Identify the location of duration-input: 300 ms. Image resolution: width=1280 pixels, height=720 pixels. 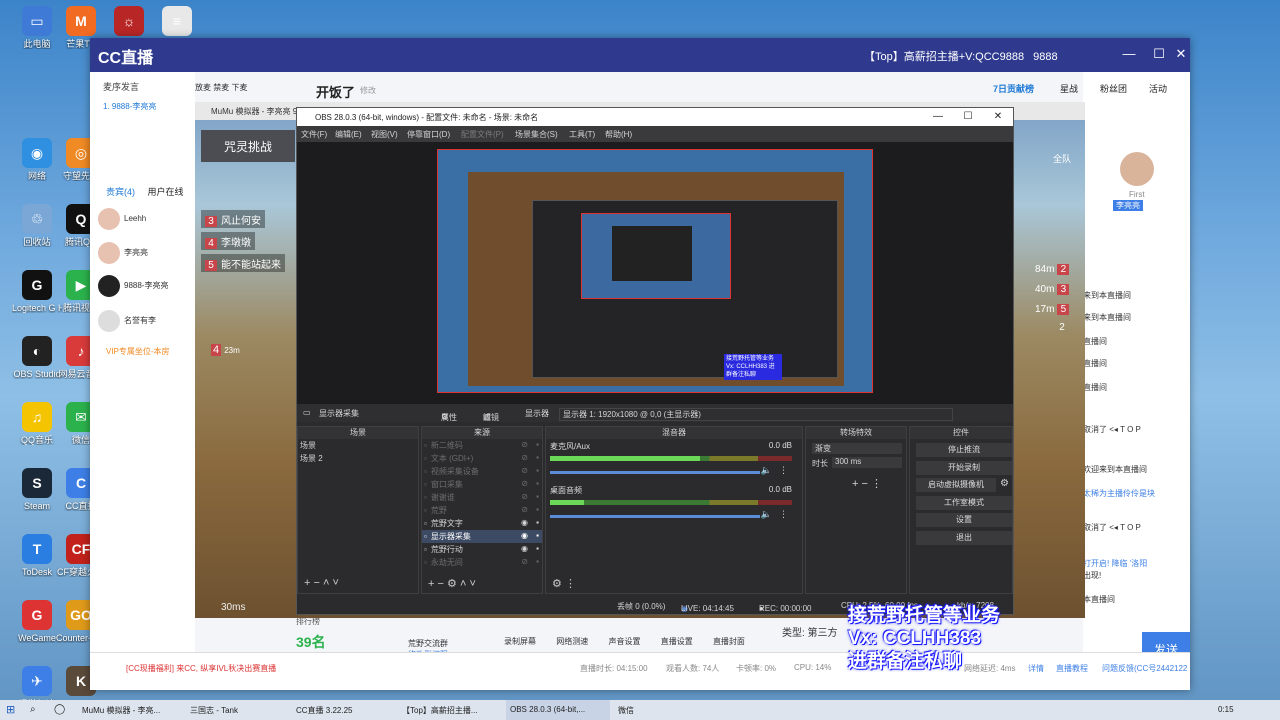
(867, 462).